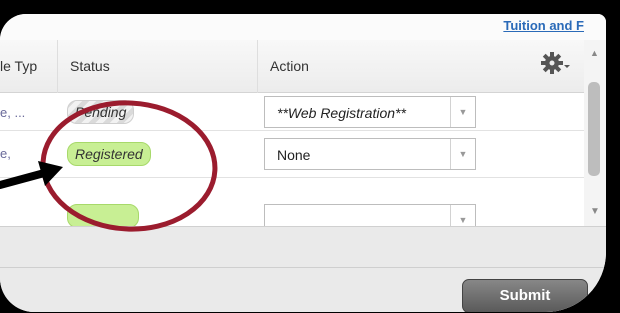  I want to click on arrow-icon, so click(31, 175).